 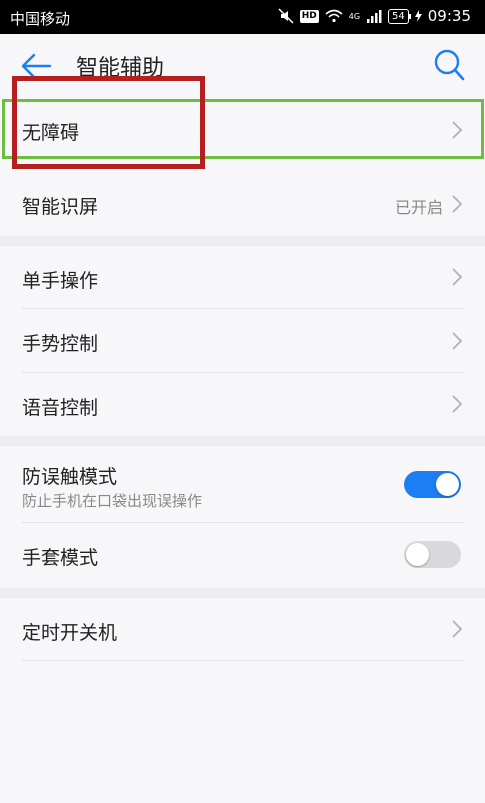 What do you see at coordinates (120, 68) in the screenshot?
I see `page-title: 智能辅助` at bounding box center [120, 68].